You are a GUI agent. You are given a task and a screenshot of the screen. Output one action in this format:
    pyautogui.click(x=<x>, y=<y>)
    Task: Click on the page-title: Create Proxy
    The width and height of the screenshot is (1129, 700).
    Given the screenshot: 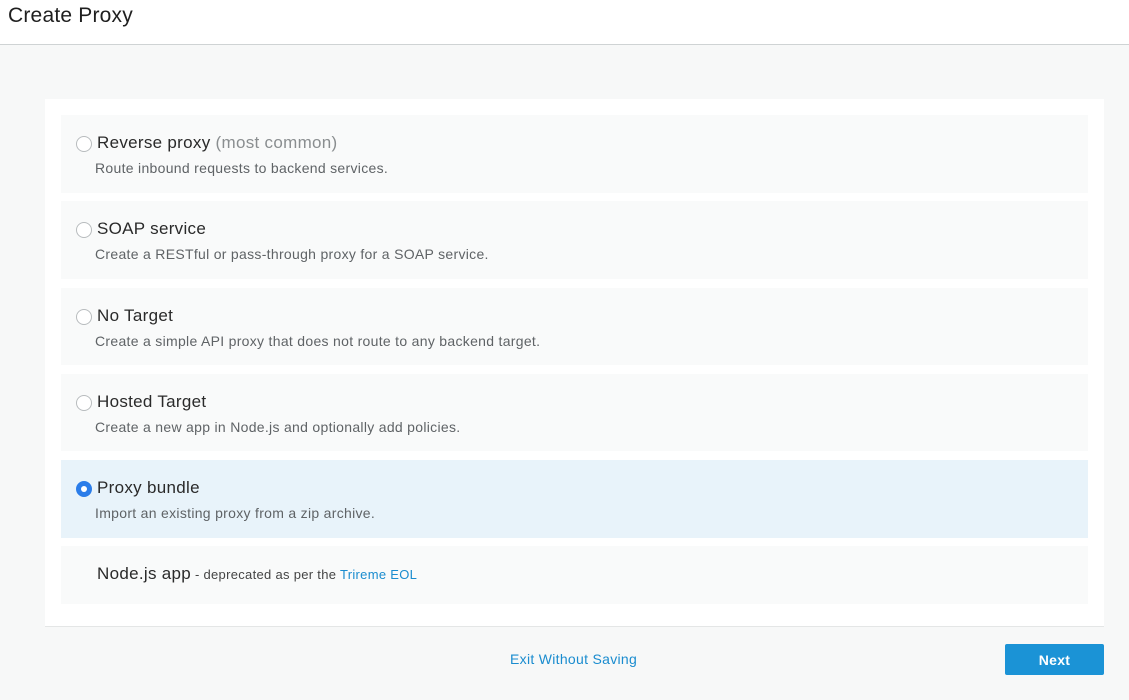 What is the action you would take?
    pyautogui.click(x=70, y=15)
    